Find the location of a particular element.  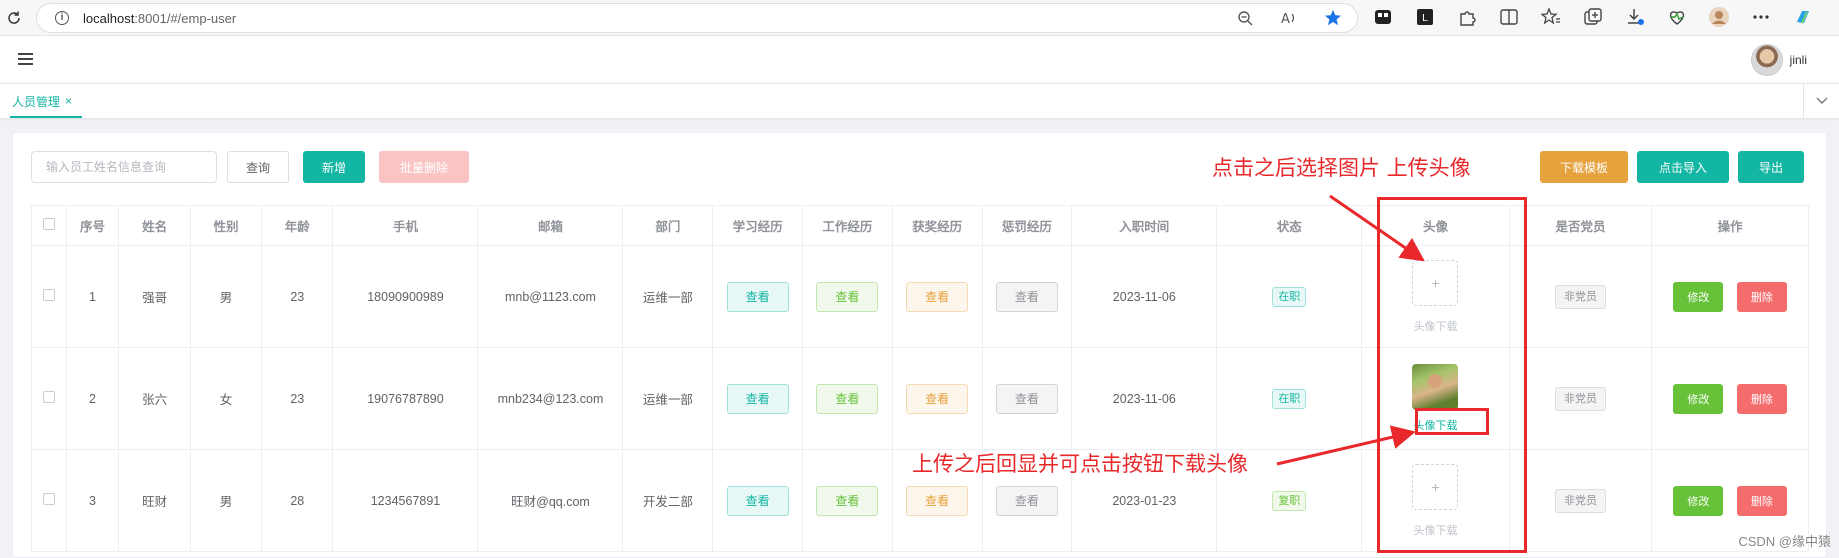

browser-toolbar: i localhost:8001/#/emp-user A L is located at coordinates (919, 18).